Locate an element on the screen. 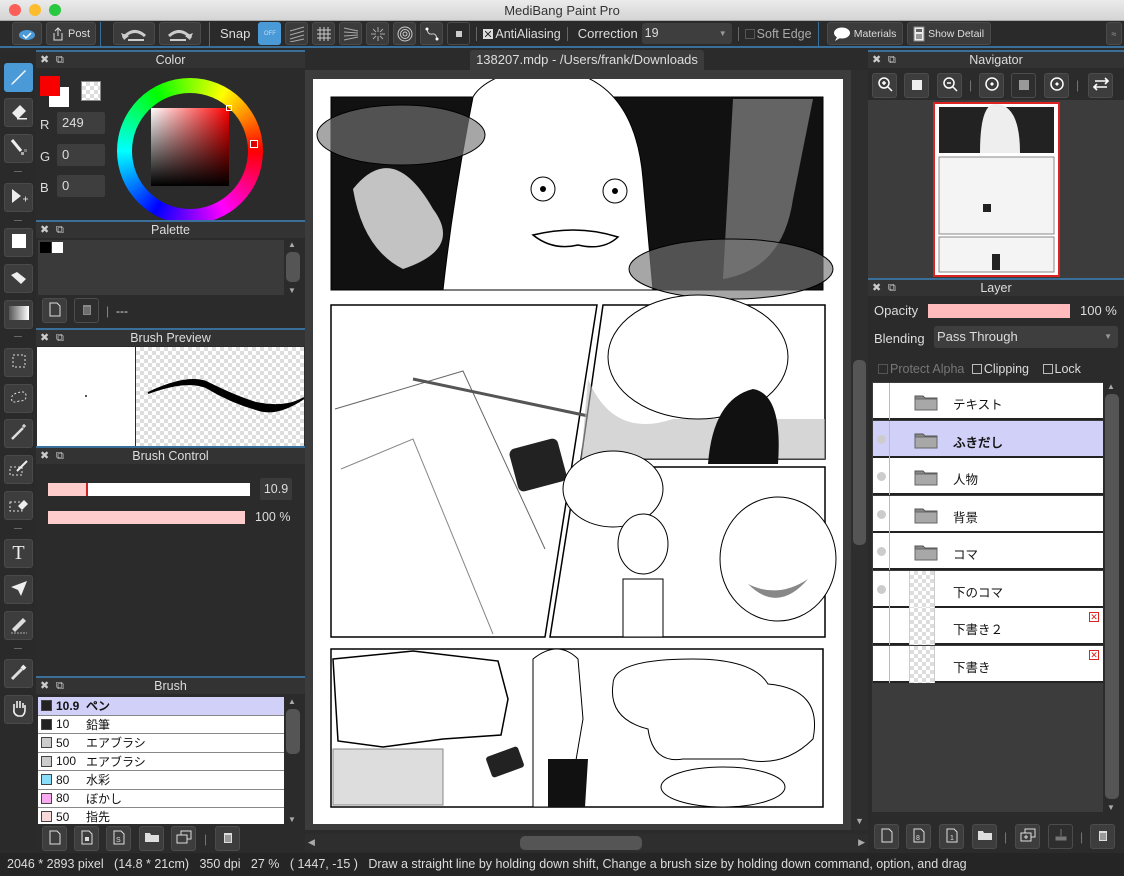 The width and height of the screenshot is (1124, 876). bucket-tool-button is located at coordinates (18, 278).